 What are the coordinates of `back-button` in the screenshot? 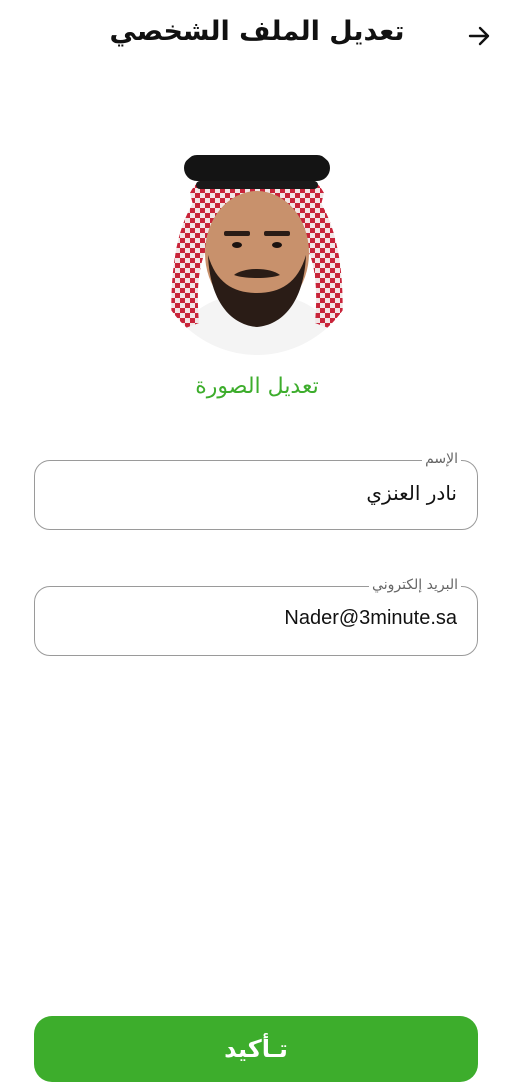 It's located at (480, 36).